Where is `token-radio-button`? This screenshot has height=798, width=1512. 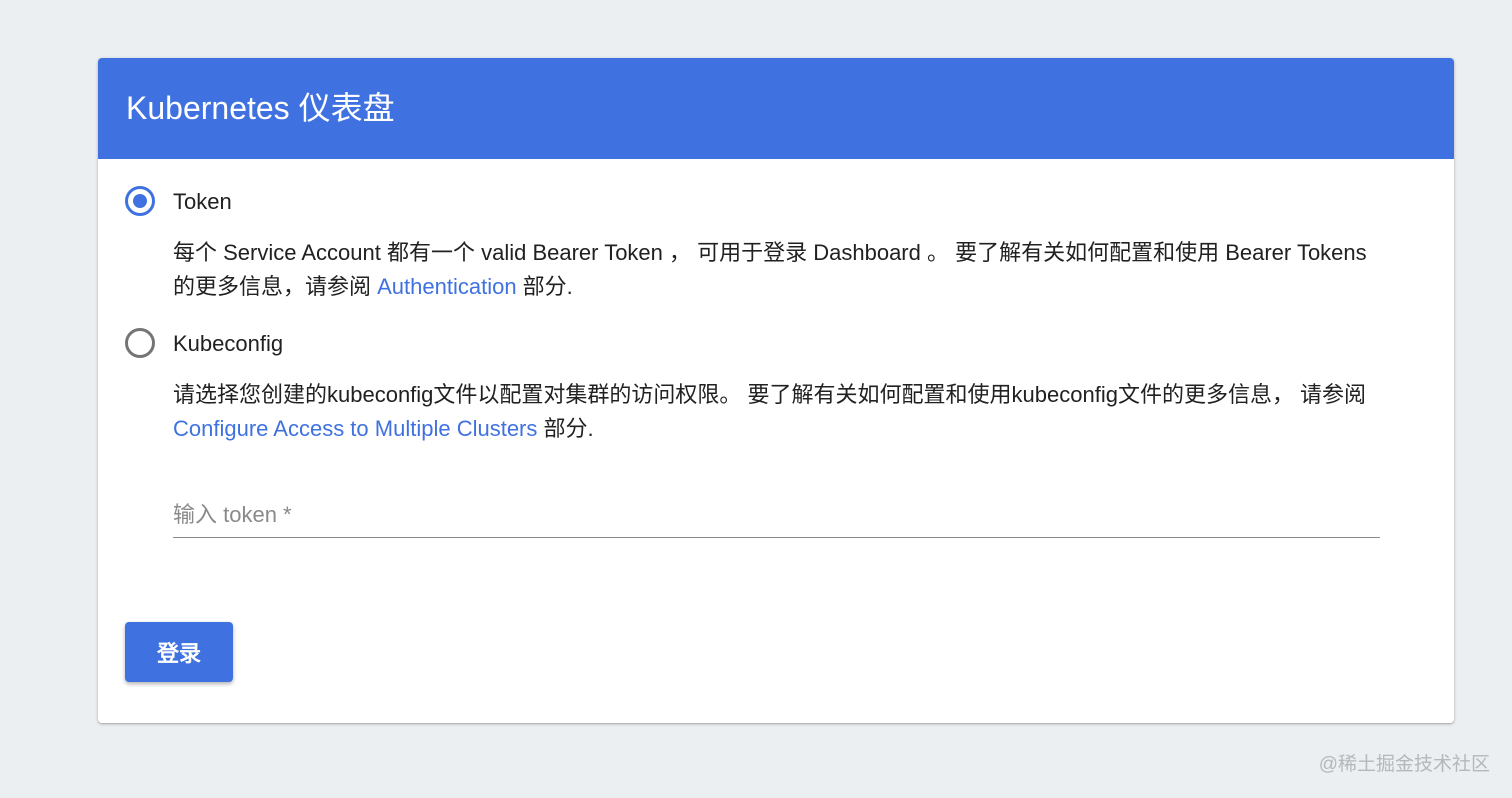 token-radio-button is located at coordinates (140, 201).